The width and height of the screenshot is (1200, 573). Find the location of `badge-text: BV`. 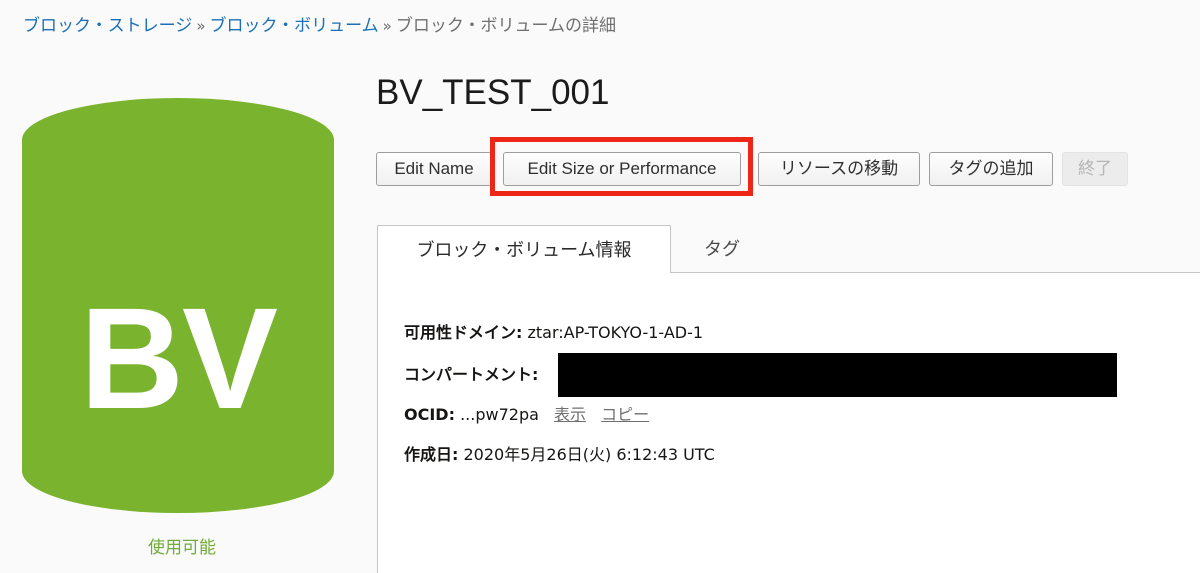

badge-text: BV is located at coordinates (178, 358).